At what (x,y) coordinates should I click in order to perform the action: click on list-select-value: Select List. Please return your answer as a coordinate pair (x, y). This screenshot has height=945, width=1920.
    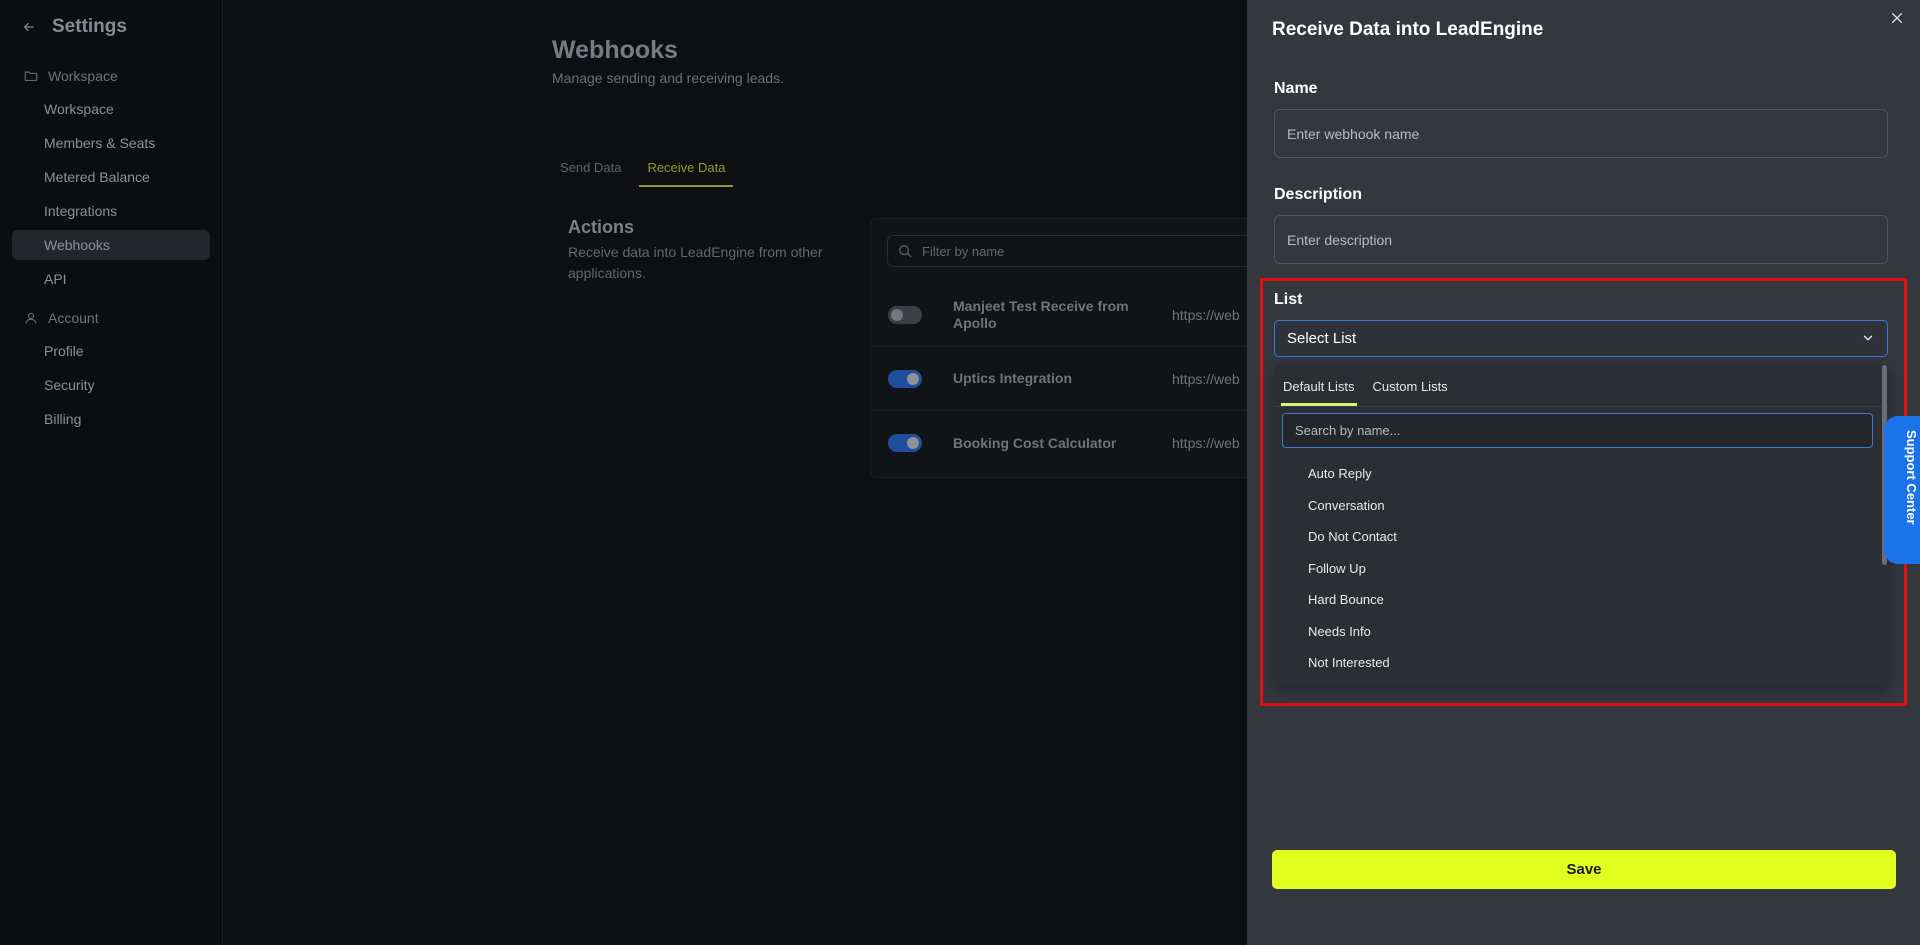
    Looking at the image, I should click on (1322, 338).